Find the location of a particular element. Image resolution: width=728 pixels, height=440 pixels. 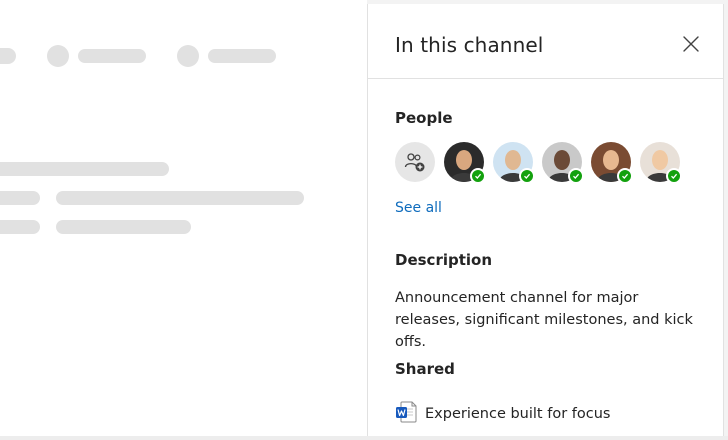

see-all-link: See all is located at coordinates (418, 208).